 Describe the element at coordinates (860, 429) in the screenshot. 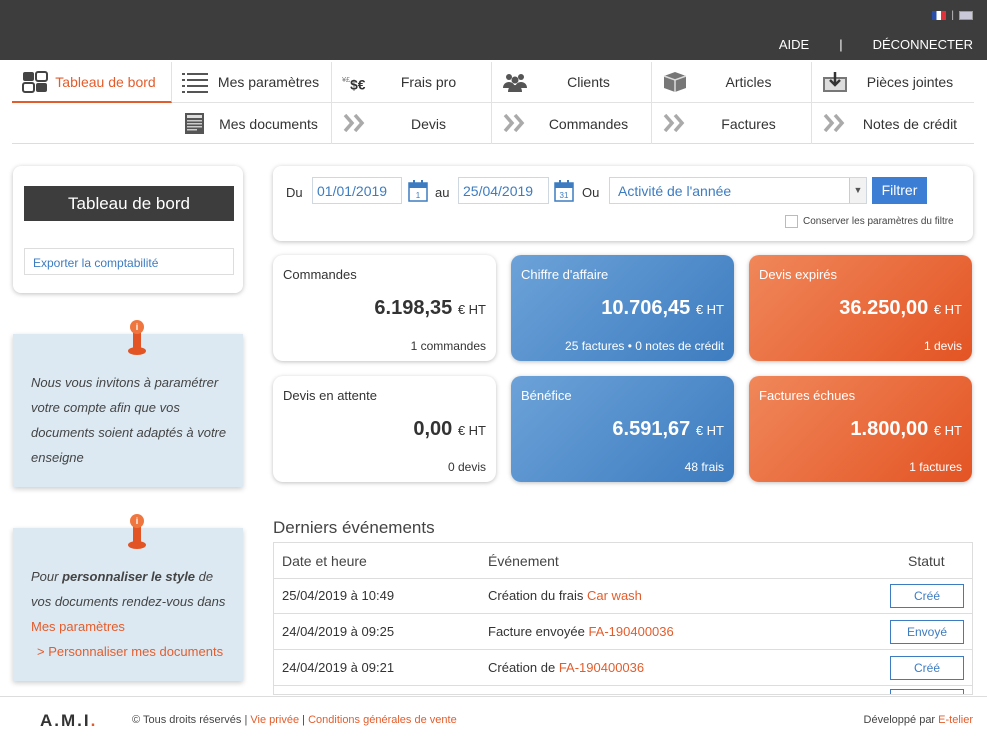

I see `stat-tile-factures-echues: Factures échues 1.800,00 € HT 1 factures` at that location.